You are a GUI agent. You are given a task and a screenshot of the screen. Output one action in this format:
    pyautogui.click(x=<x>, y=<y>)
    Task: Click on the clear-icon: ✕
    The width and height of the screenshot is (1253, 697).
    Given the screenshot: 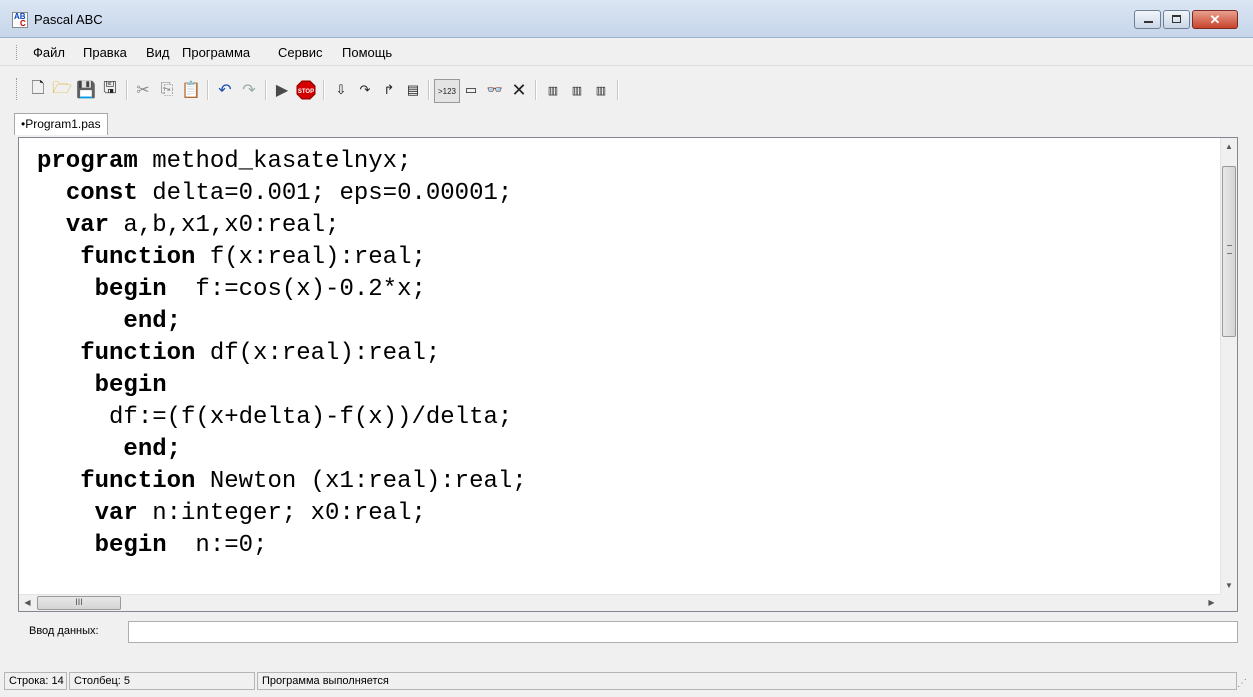 What is the action you would take?
    pyautogui.click(x=519, y=90)
    